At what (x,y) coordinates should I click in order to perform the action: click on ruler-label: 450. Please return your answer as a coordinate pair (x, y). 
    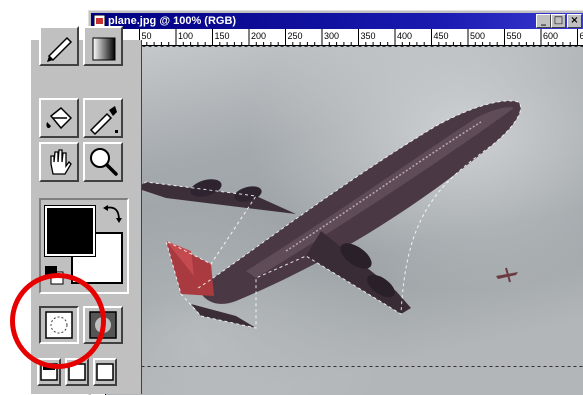
    Looking at the image, I should click on (441, 36).